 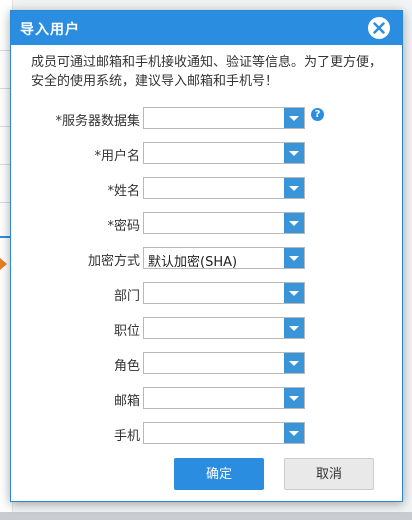 I want to click on field-label-position: 职位, so click(x=126, y=331).